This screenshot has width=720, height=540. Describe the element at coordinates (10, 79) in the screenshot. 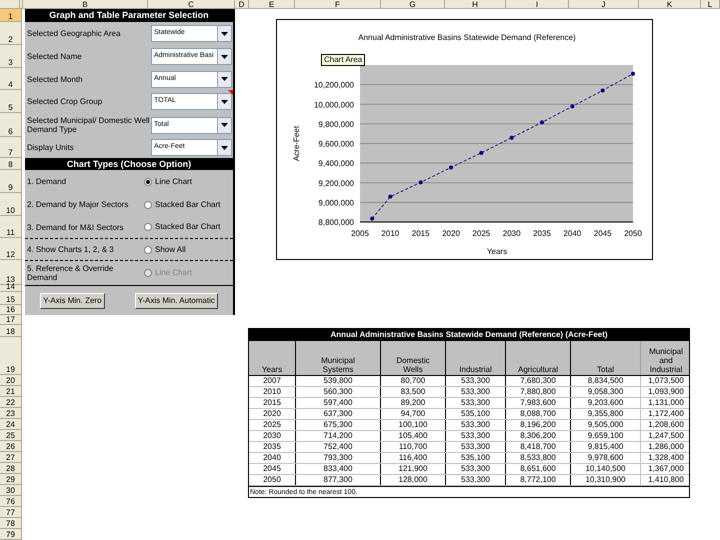

I see `row-header: 4` at that location.